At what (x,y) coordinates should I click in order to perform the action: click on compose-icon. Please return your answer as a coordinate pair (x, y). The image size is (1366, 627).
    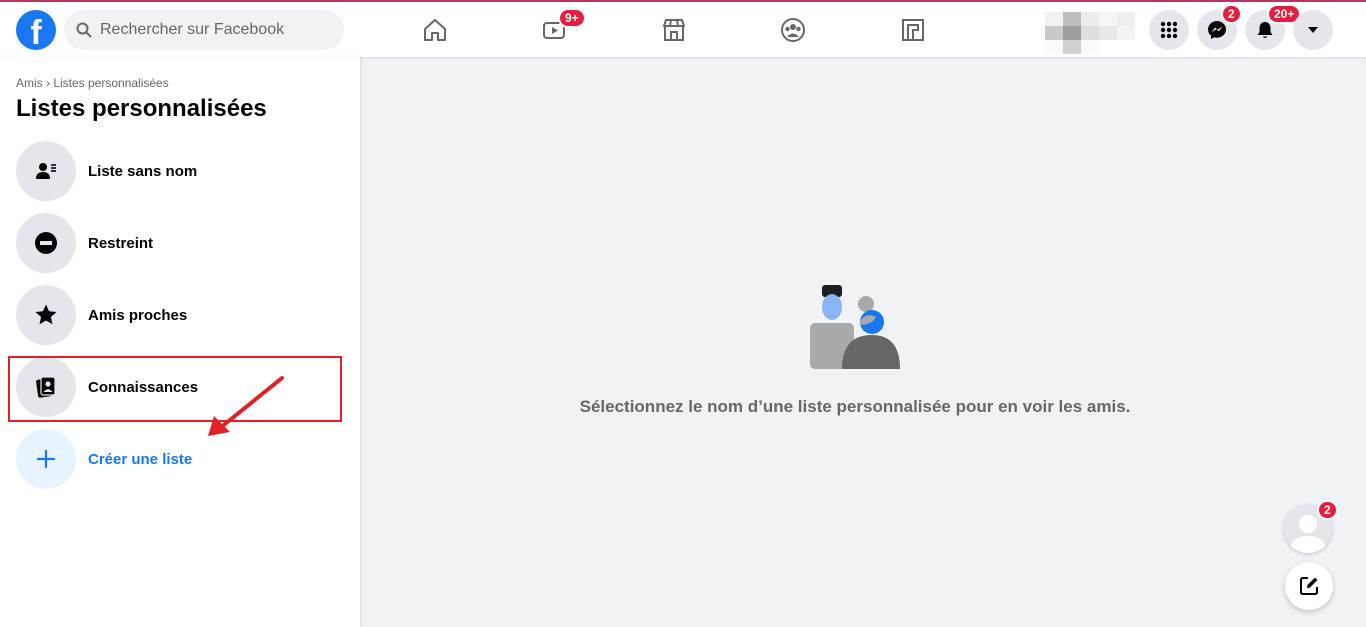
    Looking at the image, I should click on (1309, 586).